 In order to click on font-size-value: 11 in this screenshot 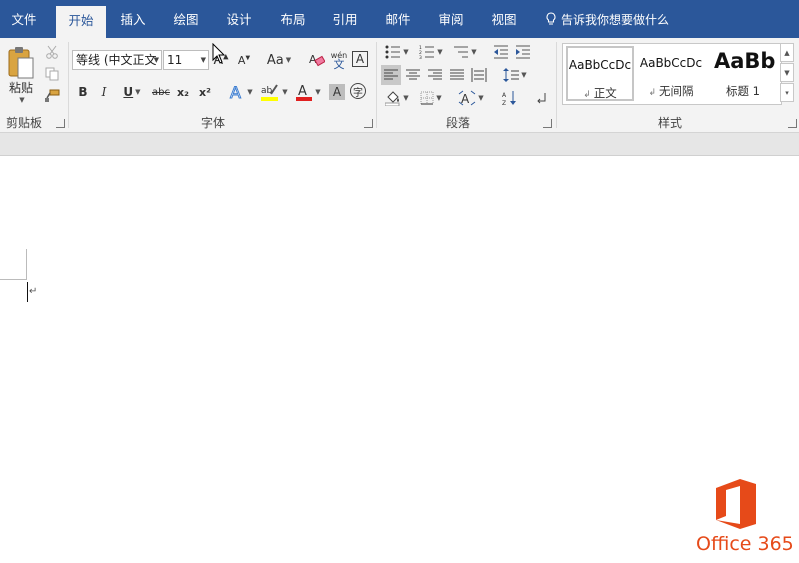, I will do `click(175, 60)`.